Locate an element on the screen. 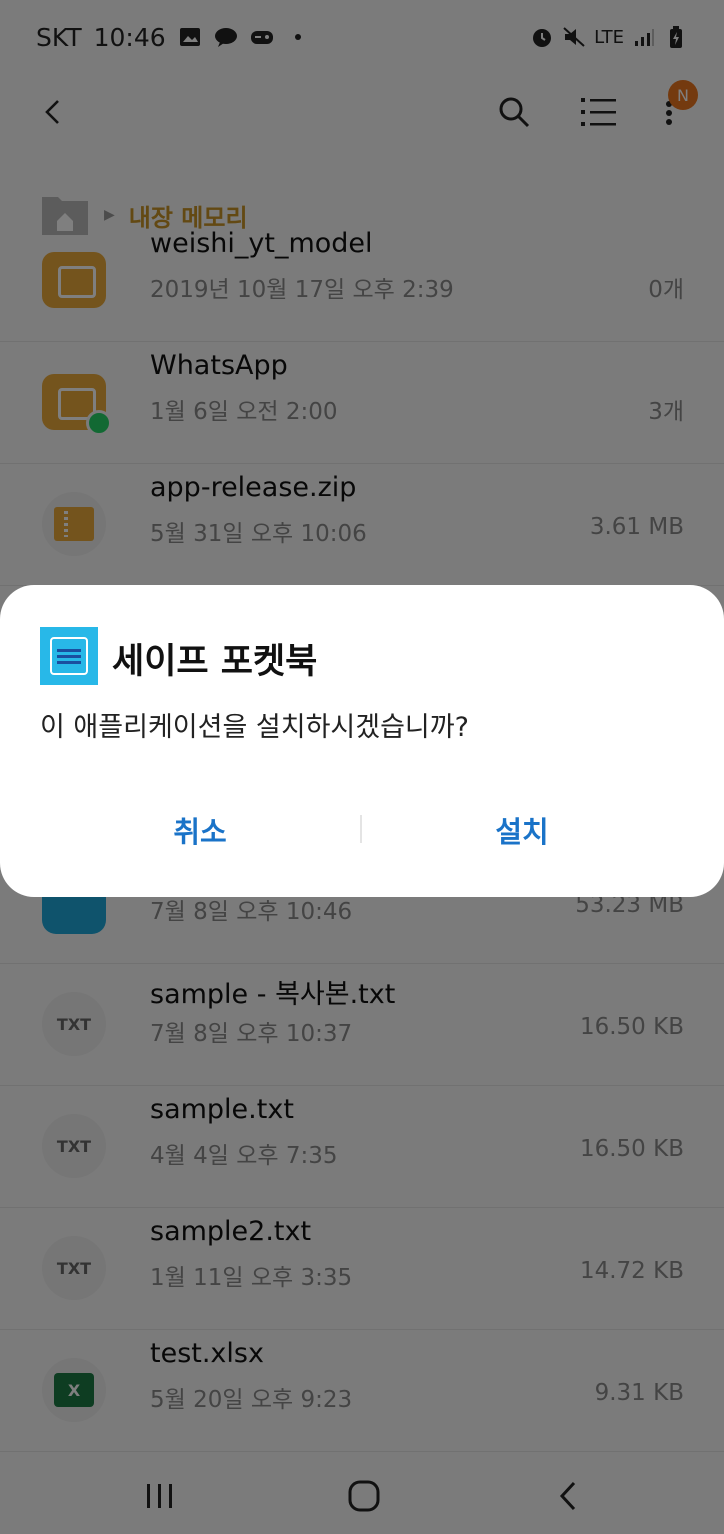 The image size is (724, 1534). dialog-message: 이 애플리케이션을 설치하시겠습니까? is located at coordinates (254, 727).